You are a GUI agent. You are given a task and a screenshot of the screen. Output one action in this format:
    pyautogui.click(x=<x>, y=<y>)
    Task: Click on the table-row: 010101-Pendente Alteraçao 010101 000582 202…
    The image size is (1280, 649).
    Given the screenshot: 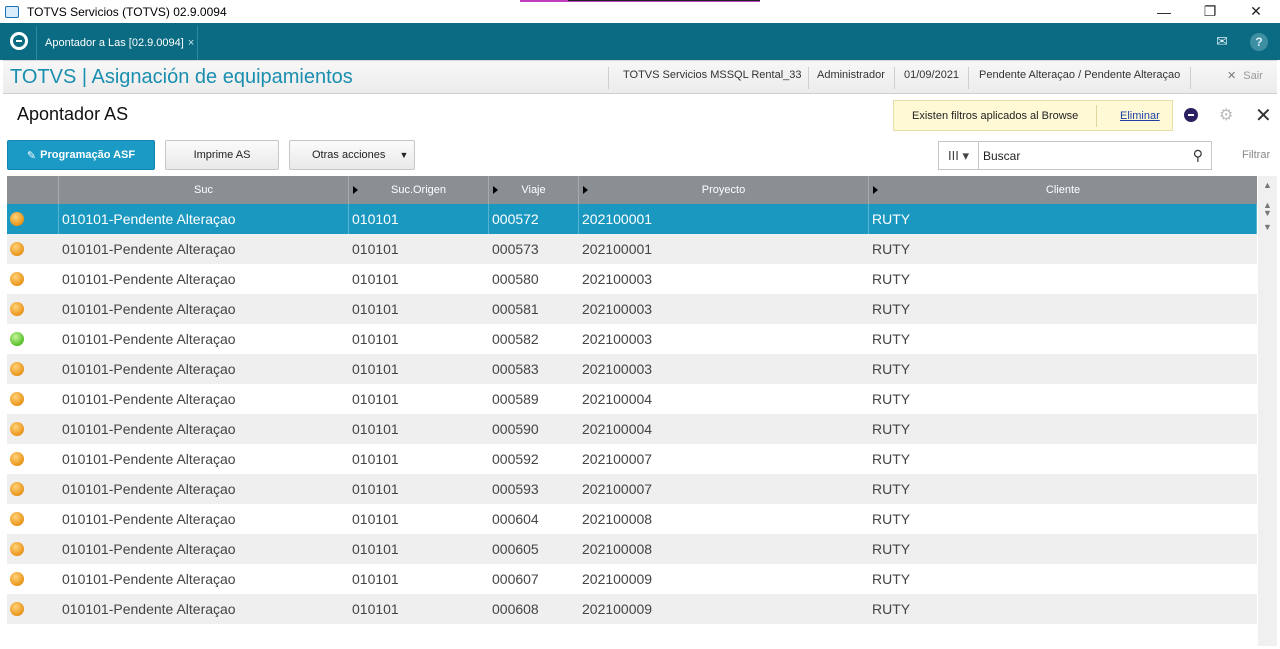 What is the action you would take?
    pyautogui.click(x=632, y=339)
    